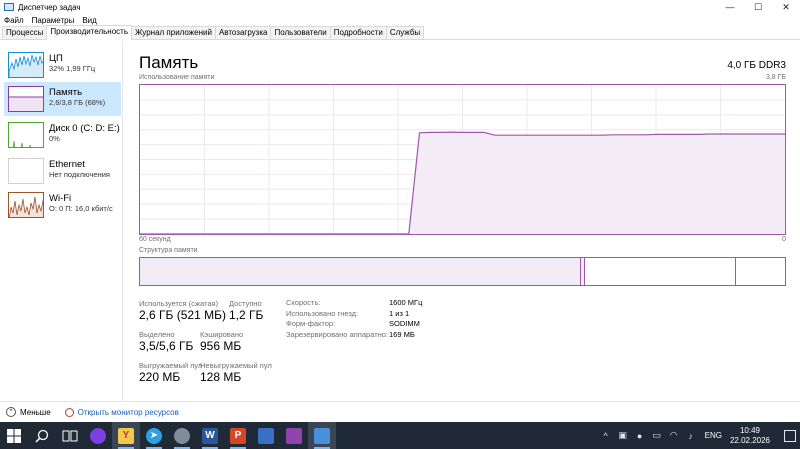 The height and width of the screenshot is (449, 800). I want to click on search-button, so click(42, 435).